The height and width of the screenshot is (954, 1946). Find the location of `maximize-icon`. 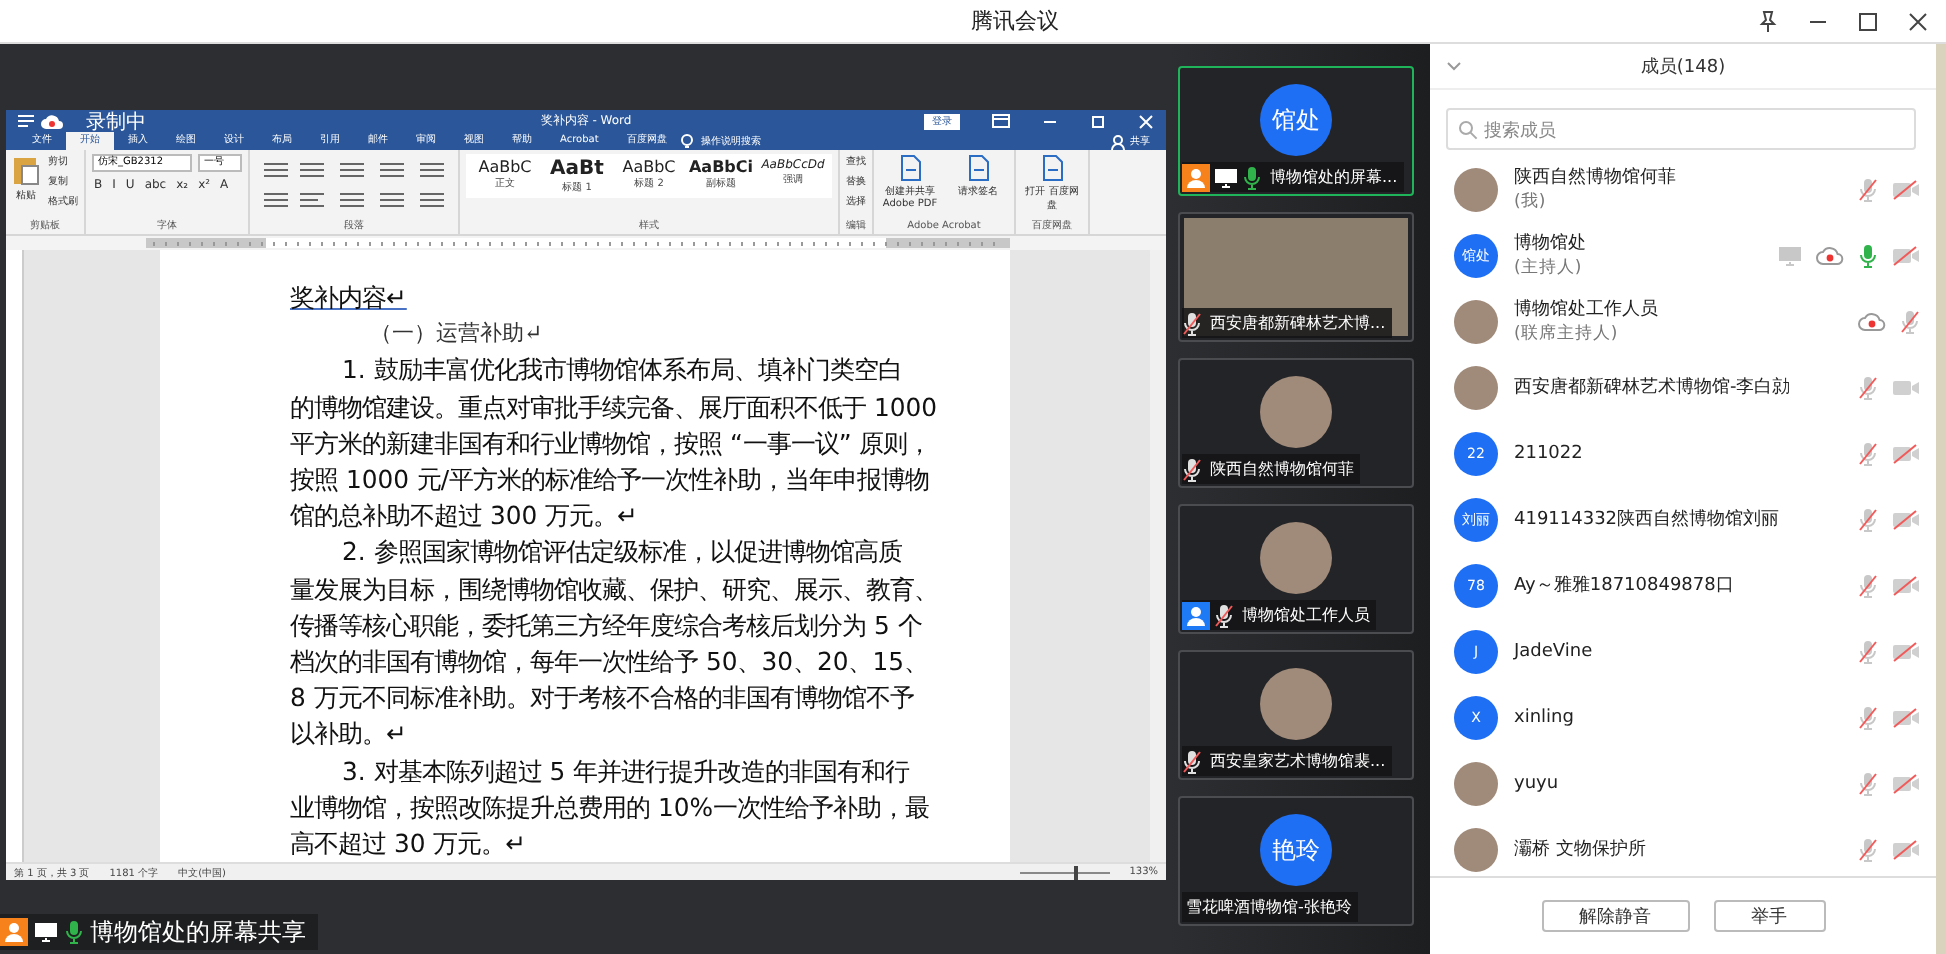

maximize-icon is located at coordinates (1868, 21).